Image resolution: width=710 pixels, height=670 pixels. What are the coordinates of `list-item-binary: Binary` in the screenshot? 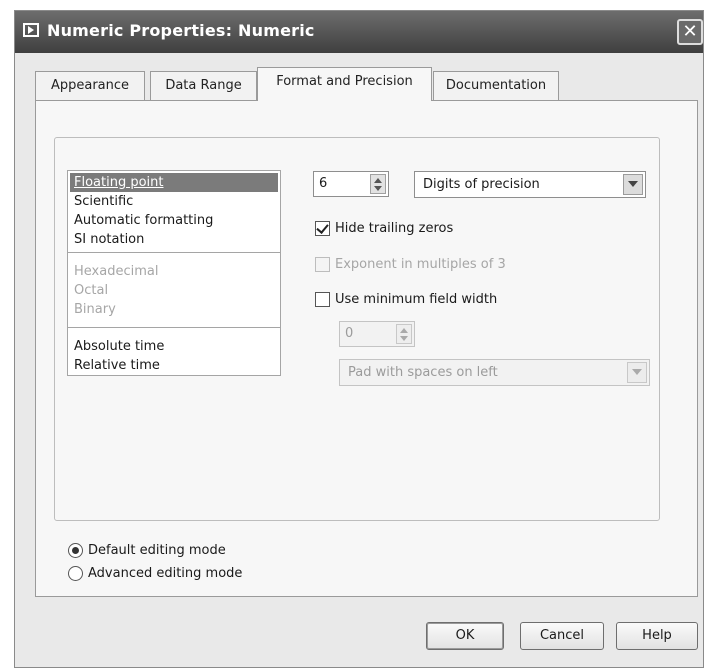 It's located at (95, 309).